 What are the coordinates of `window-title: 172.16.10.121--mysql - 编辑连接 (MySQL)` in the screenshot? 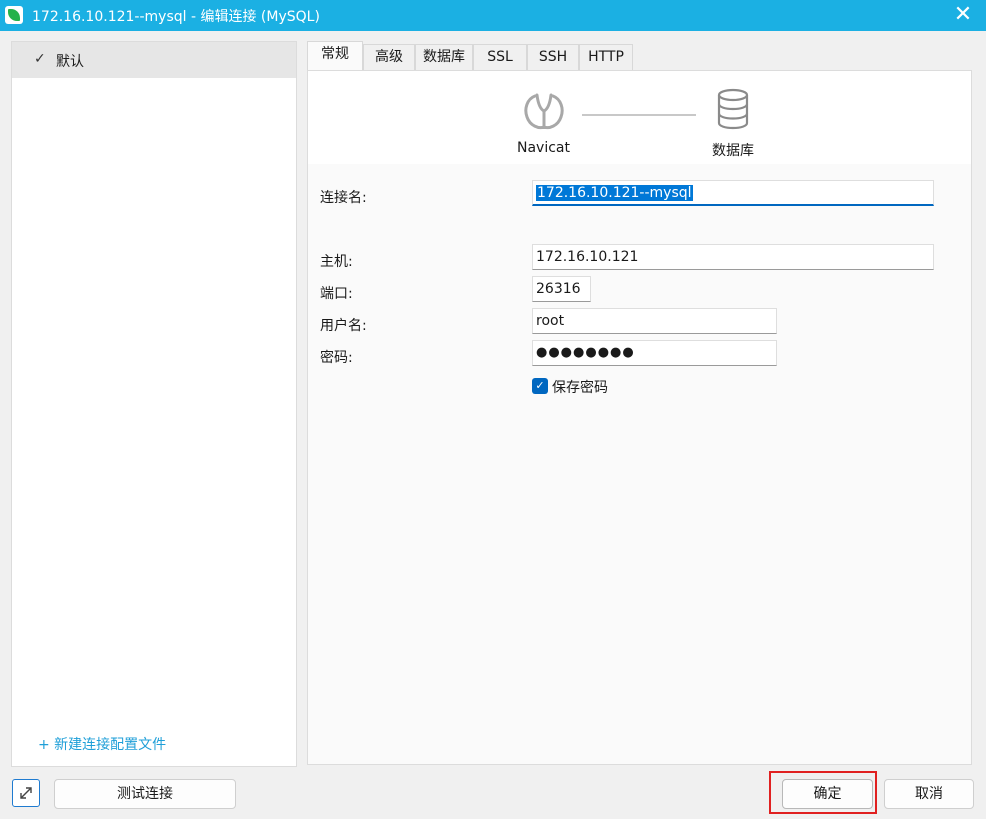 It's located at (176, 17).